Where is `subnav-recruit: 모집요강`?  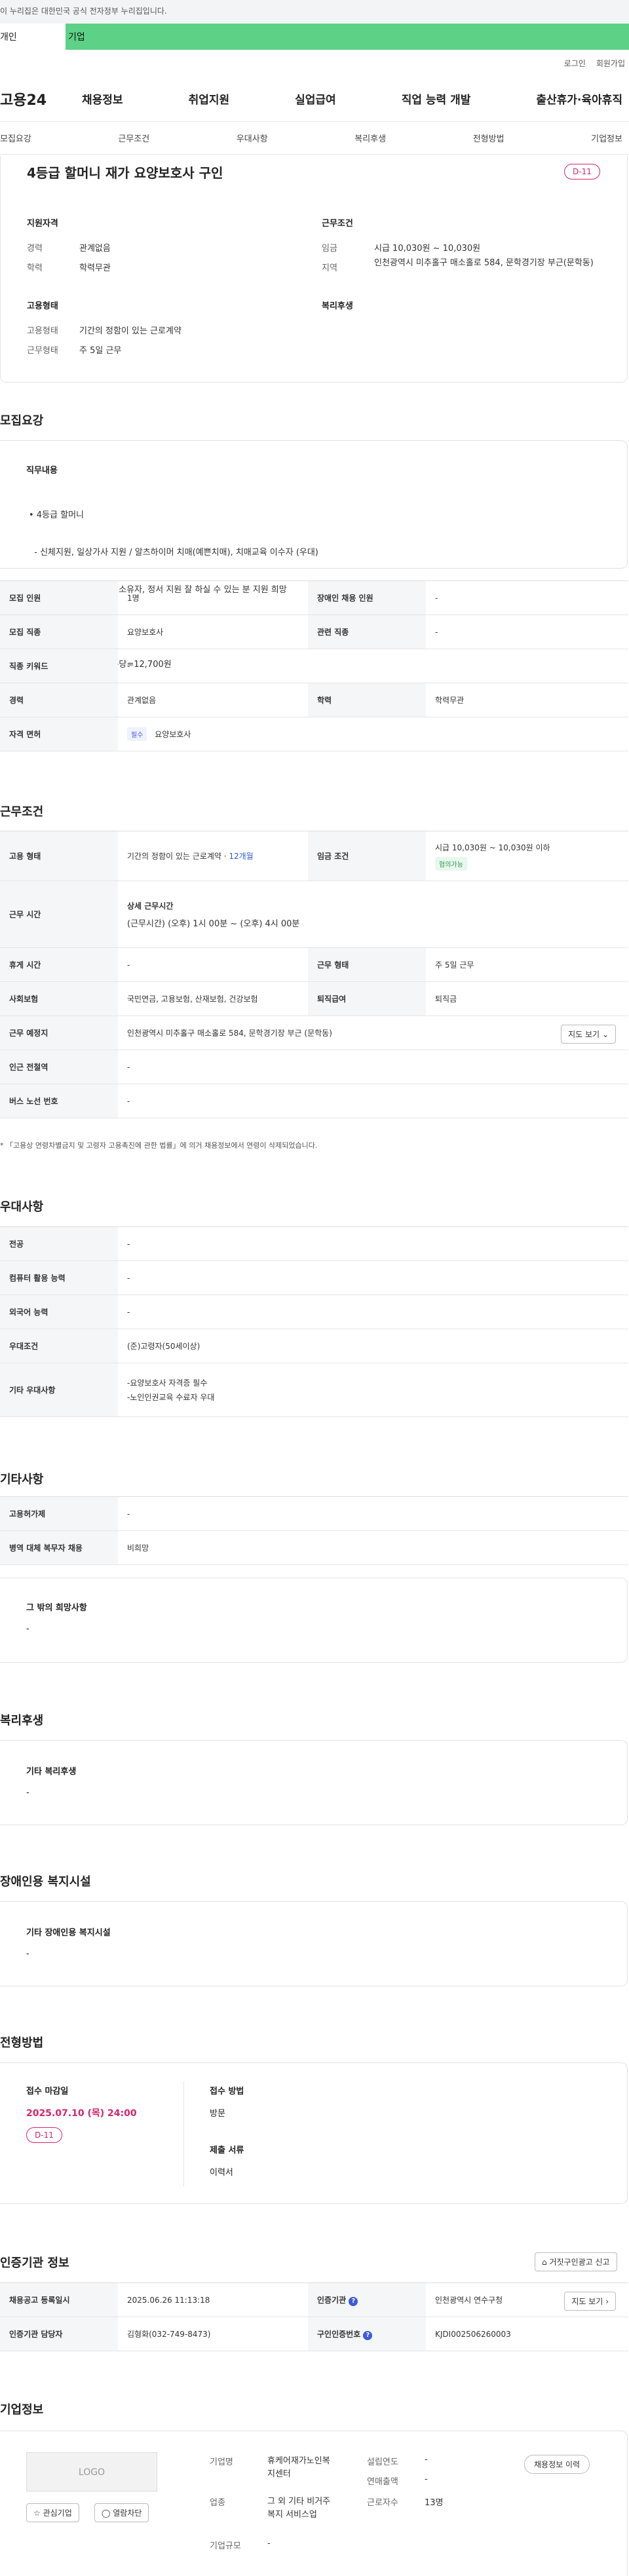
subnav-recruit: 모집요강 is located at coordinates (15, 138).